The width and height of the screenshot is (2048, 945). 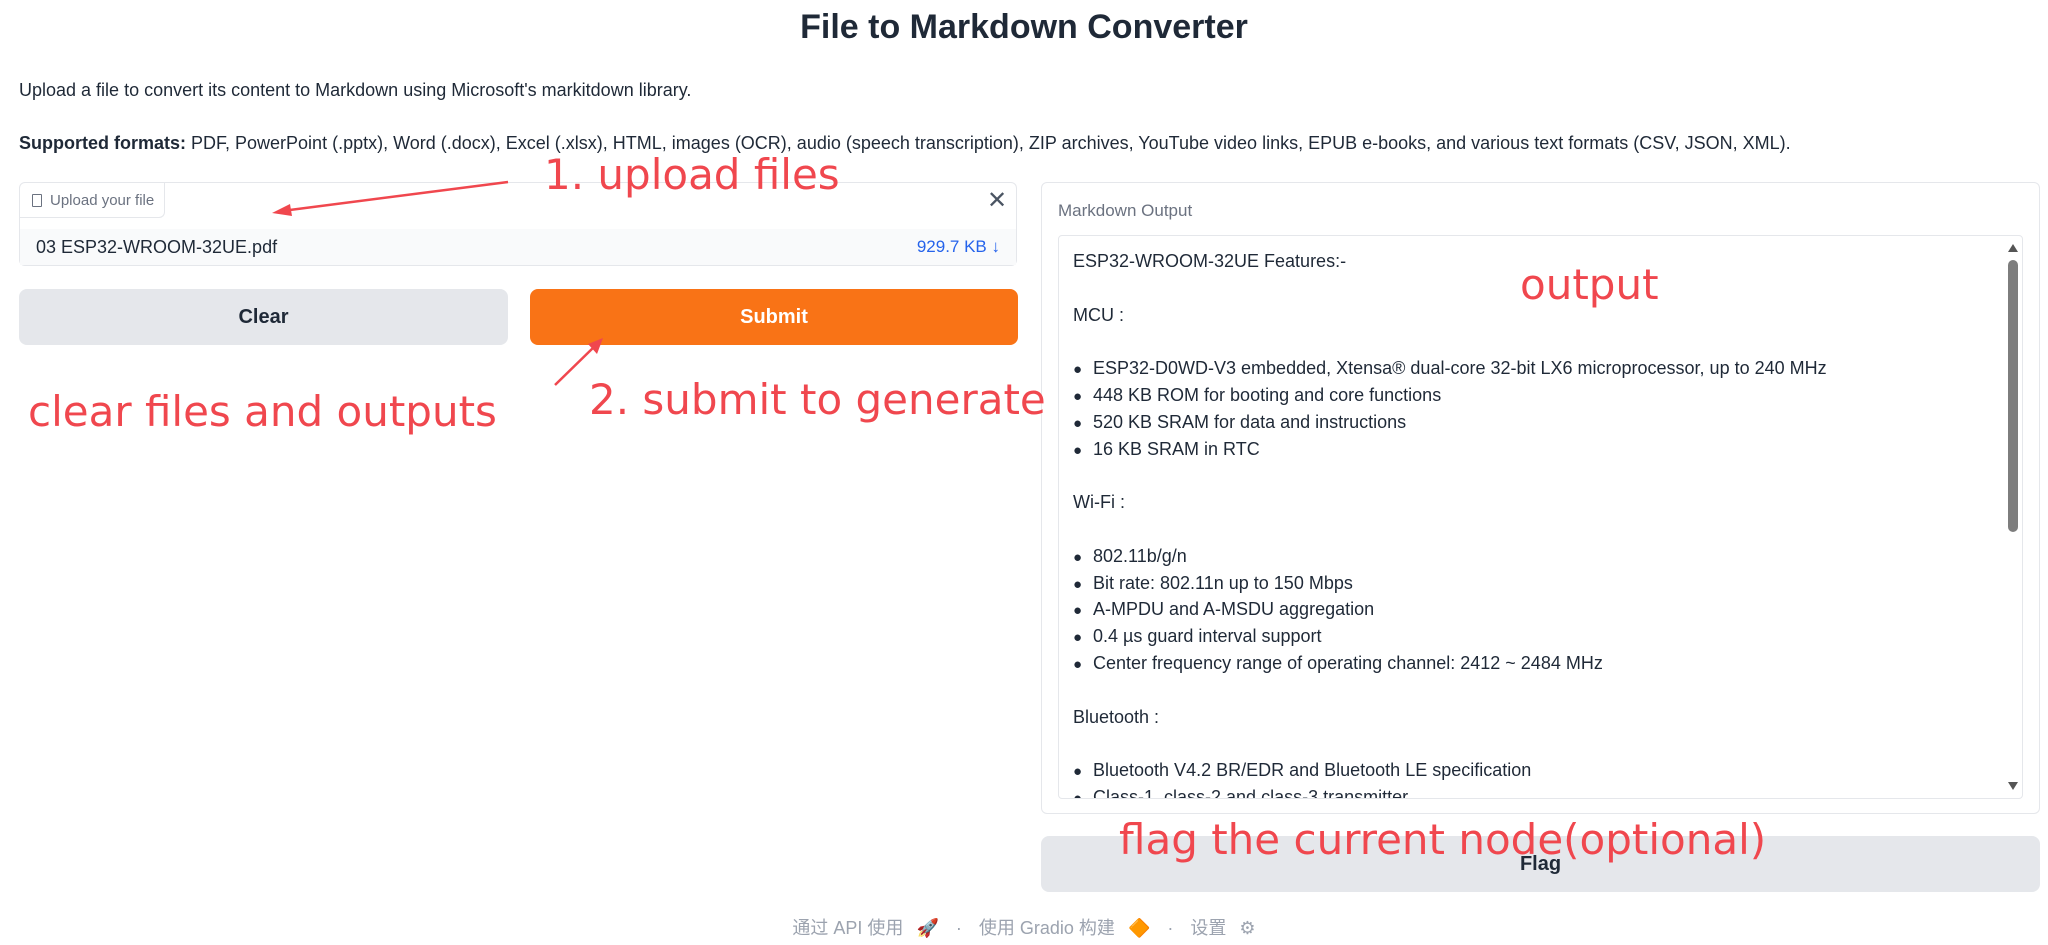 I want to click on footer-api-text: 通过 API 使用, so click(x=848, y=928).